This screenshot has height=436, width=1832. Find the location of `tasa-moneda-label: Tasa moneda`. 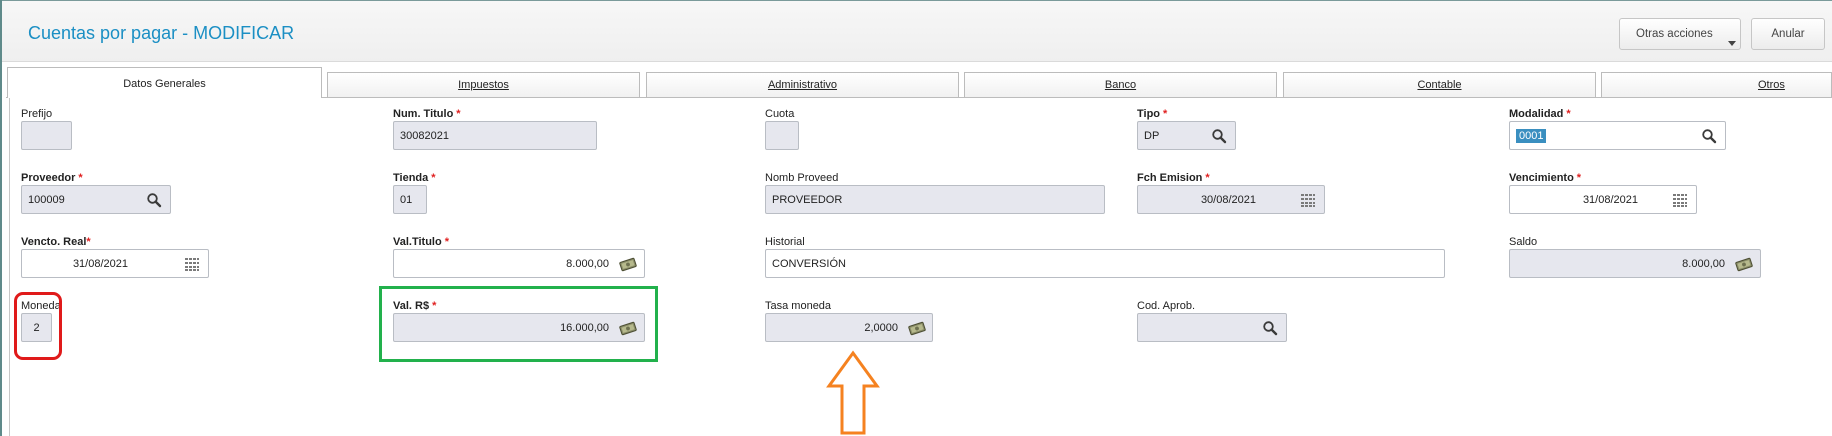

tasa-moneda-label: Tasa moneda is located at coordinates (798, 306).